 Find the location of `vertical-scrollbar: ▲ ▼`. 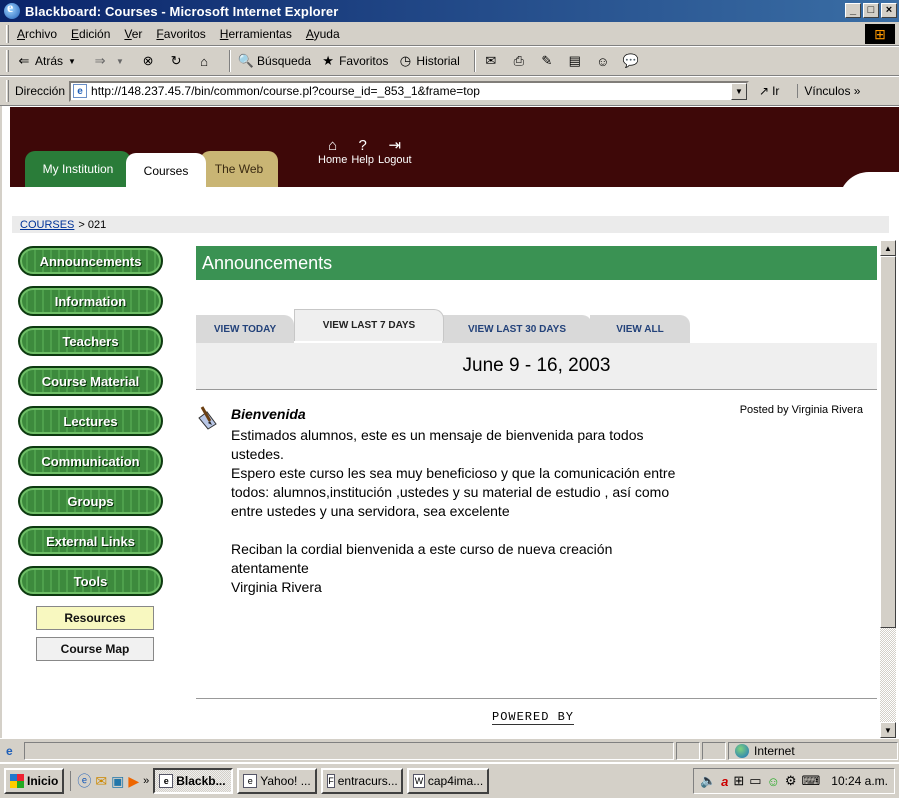

vertical-scrollbar: ▲ ▼ is located at coordinates (888, 489).